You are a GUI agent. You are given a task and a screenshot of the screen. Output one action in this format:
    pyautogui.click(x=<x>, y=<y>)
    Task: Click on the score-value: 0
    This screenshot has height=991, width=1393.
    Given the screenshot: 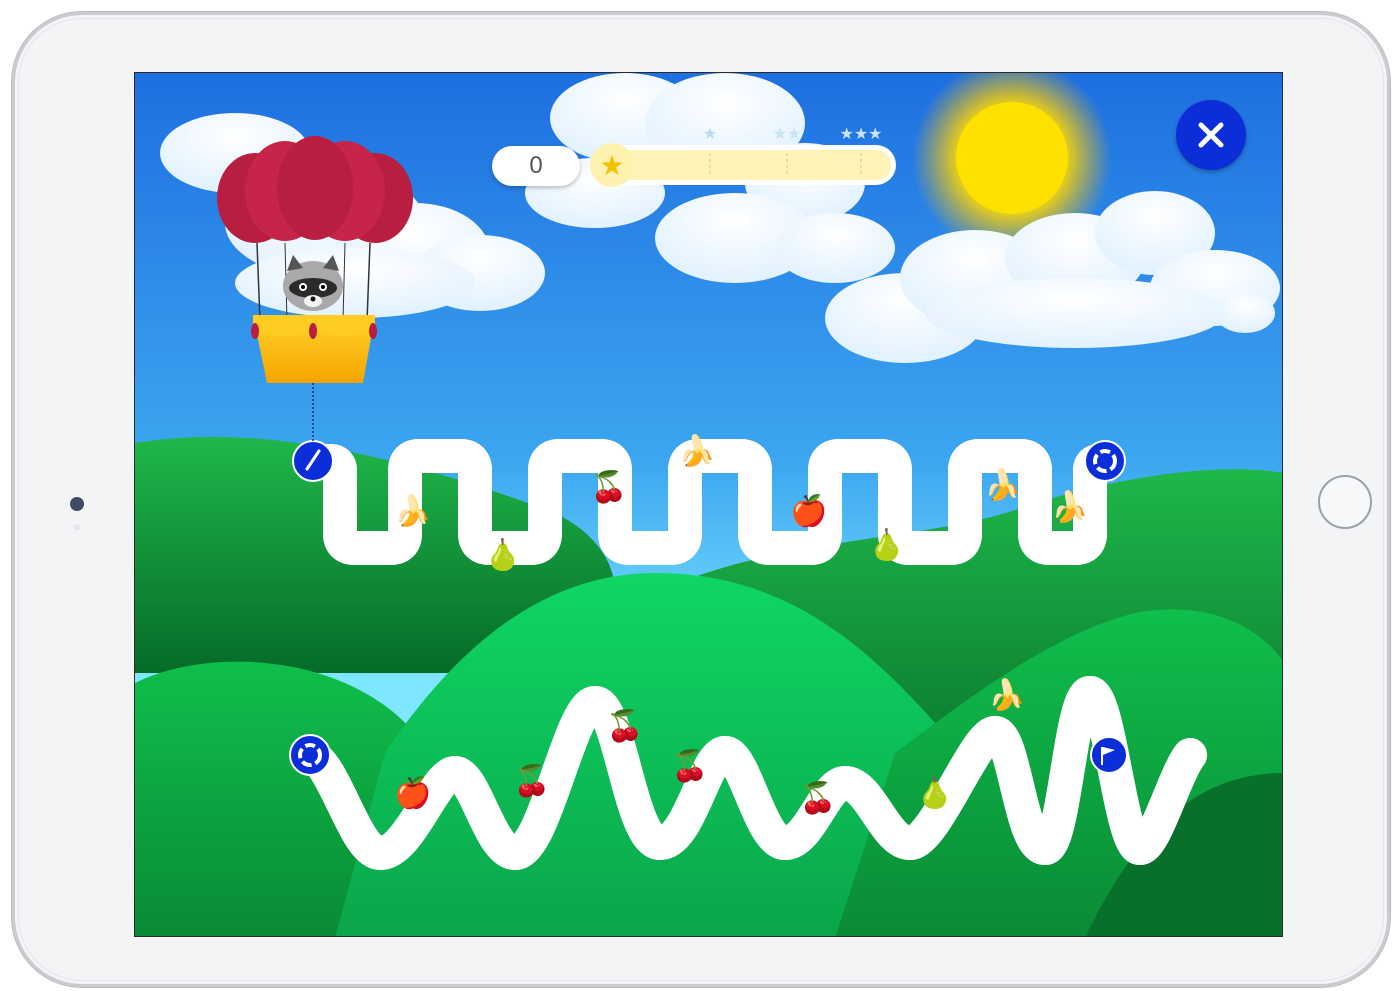 What is the action you would take?
    pyautogui.click(x=536, y=165)
    